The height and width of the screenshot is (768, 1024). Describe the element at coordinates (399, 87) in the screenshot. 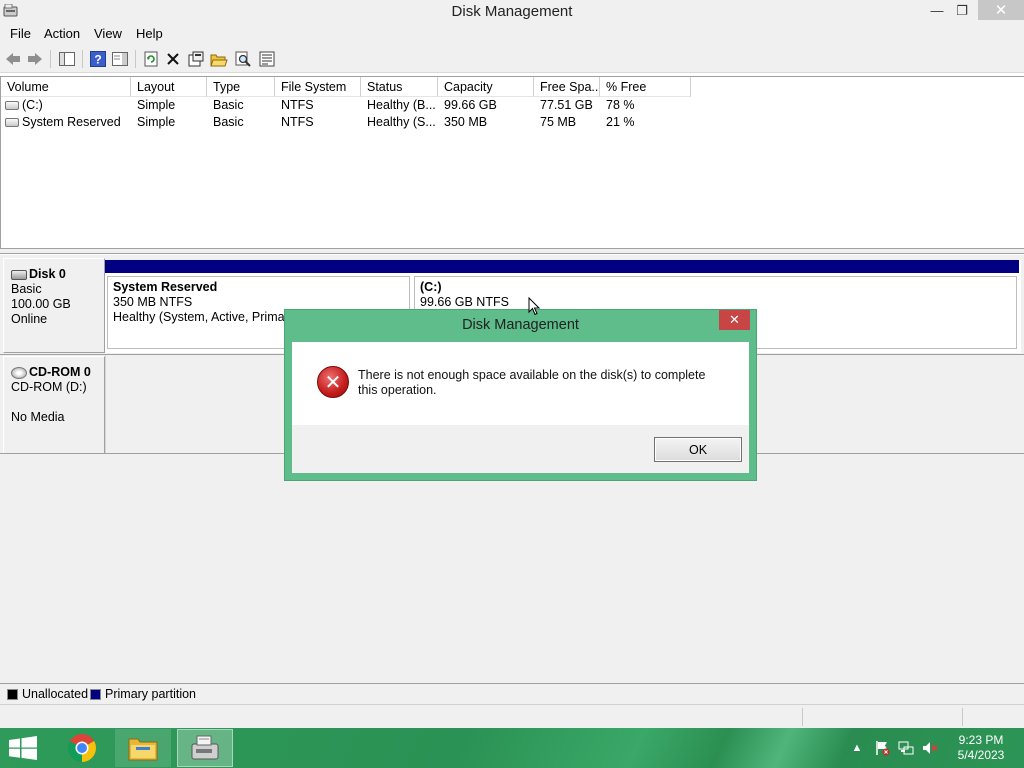

I see `column-header-status: Status` at that location.